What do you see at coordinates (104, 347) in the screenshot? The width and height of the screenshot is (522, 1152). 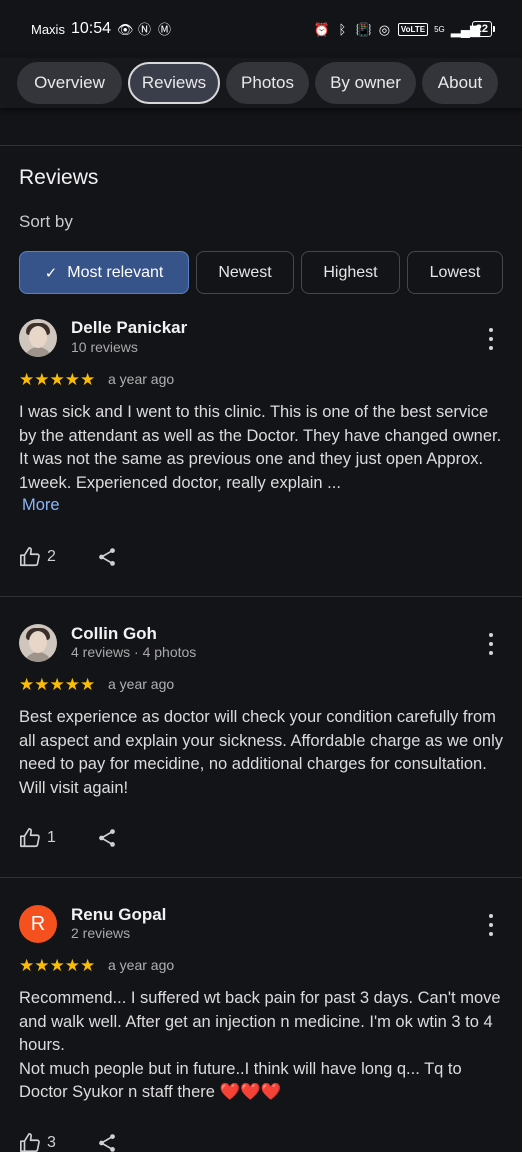 I see `reviewer-meta: 10 reviews` at bounding box center [104, 347].